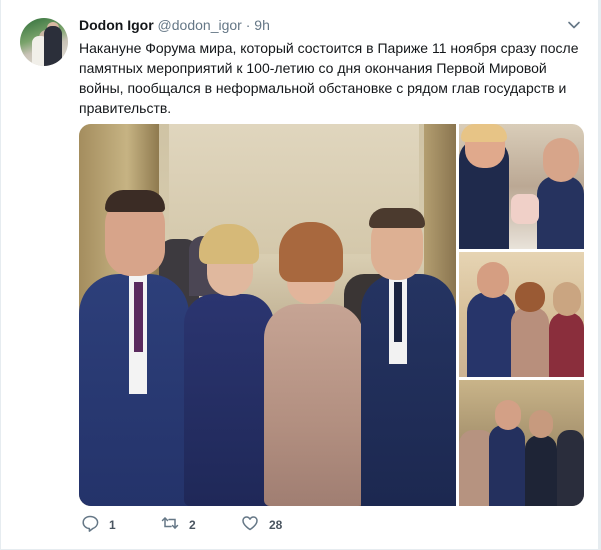  I want to click on reply-button: 1, so click(98, 524).